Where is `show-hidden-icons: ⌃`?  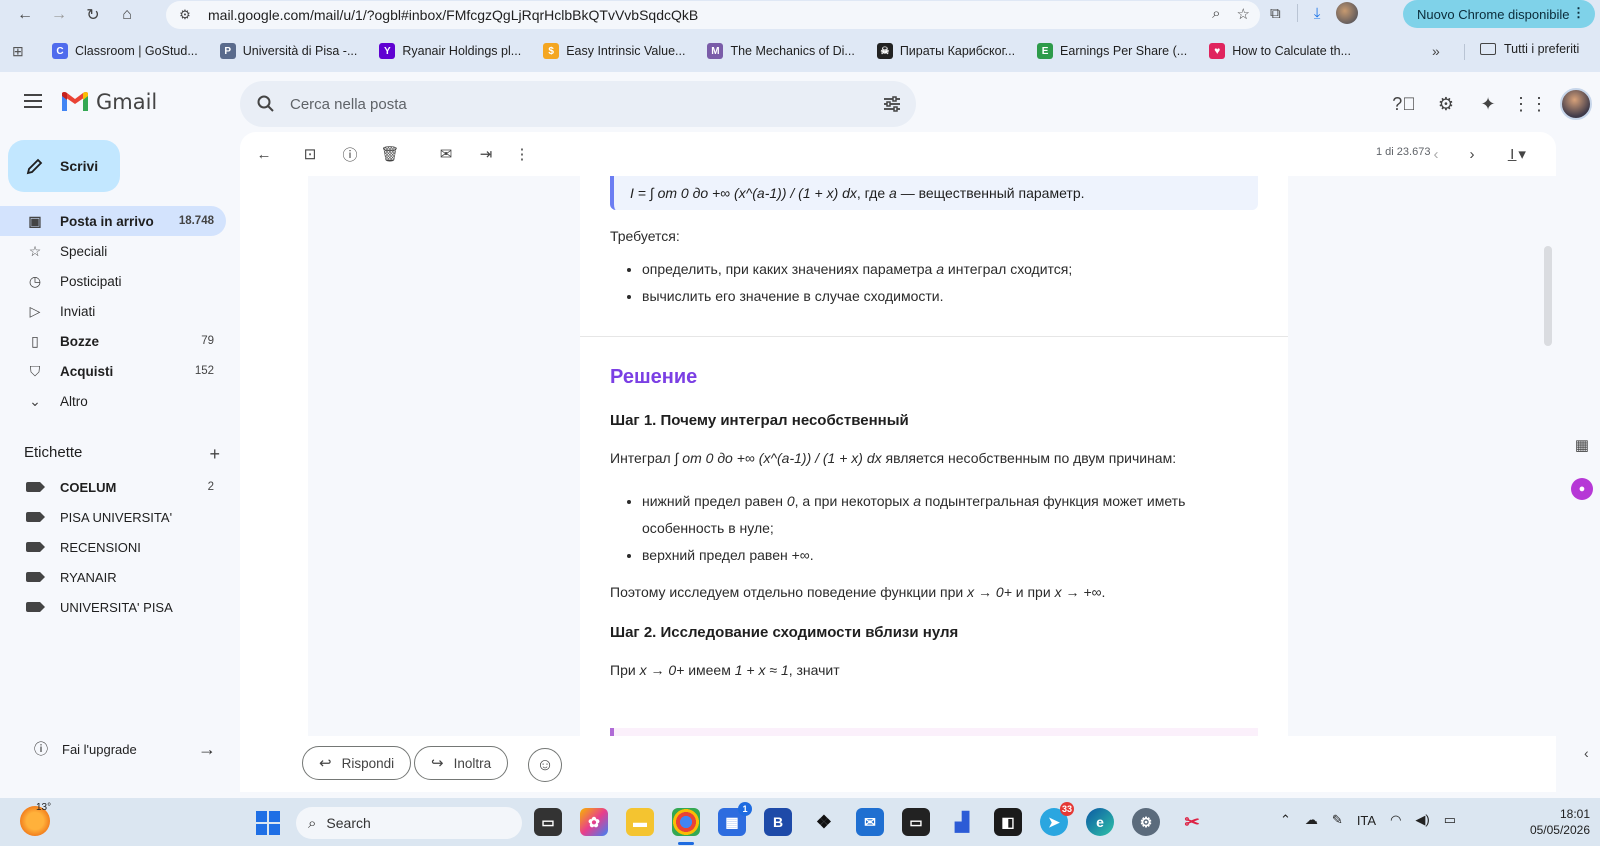 show-hidden-icons: ⌃ is located at coordinates (1285, 820).